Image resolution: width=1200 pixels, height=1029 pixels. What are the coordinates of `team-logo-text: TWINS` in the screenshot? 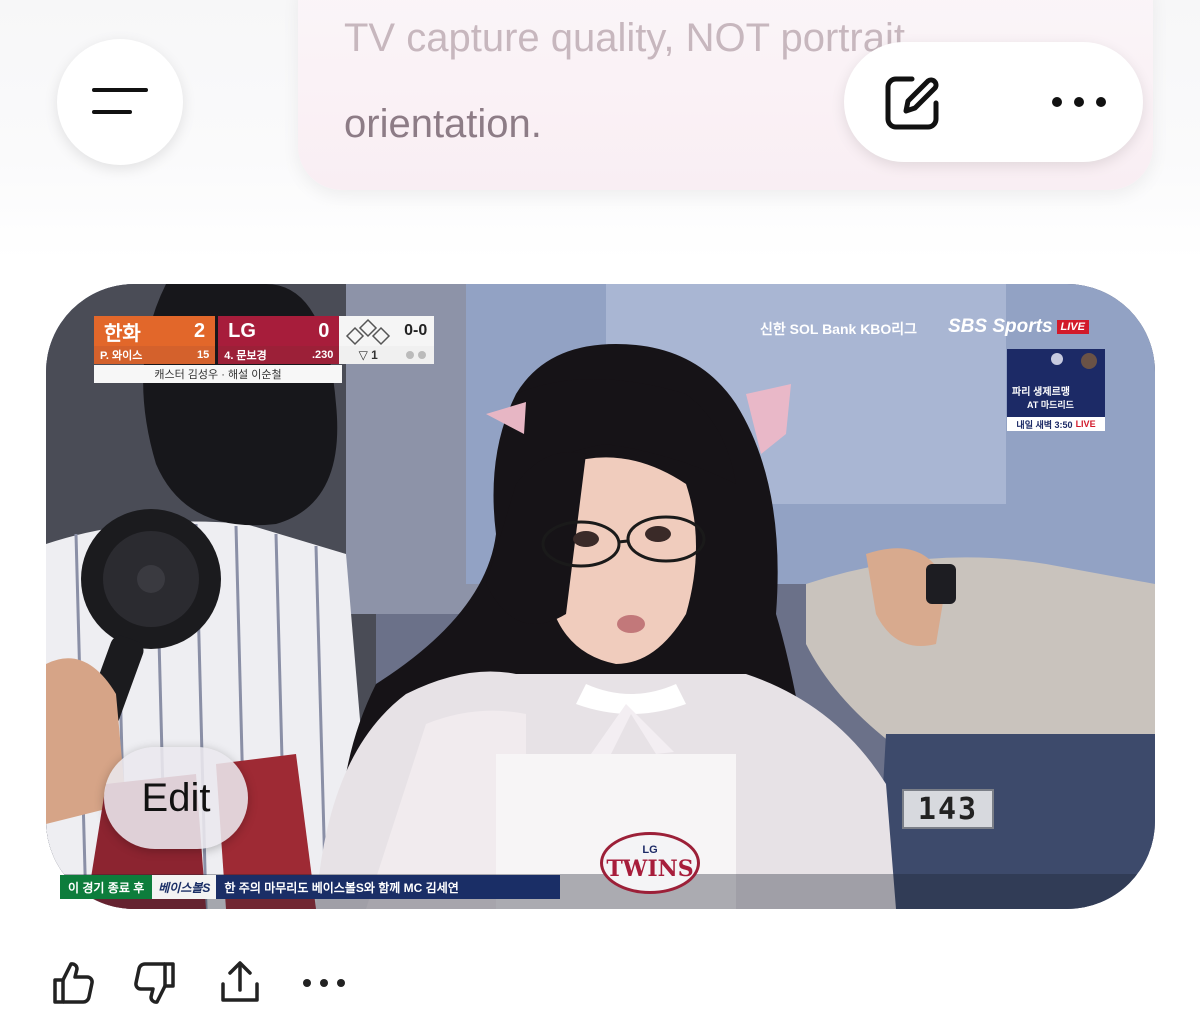 It's located at (650, 869).